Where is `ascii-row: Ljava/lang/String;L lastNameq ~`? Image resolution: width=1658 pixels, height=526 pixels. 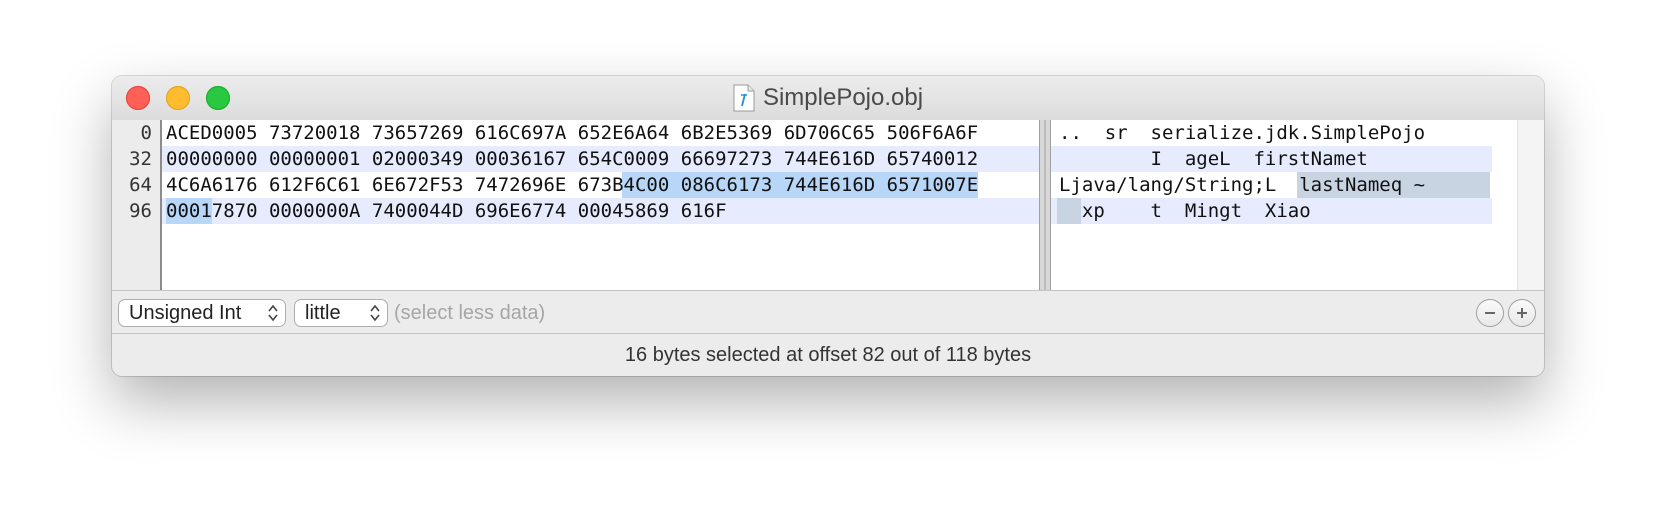
ascii-row: Ljava/lang/String;L lastNameq ~ is located at coordinates (1242, 185).